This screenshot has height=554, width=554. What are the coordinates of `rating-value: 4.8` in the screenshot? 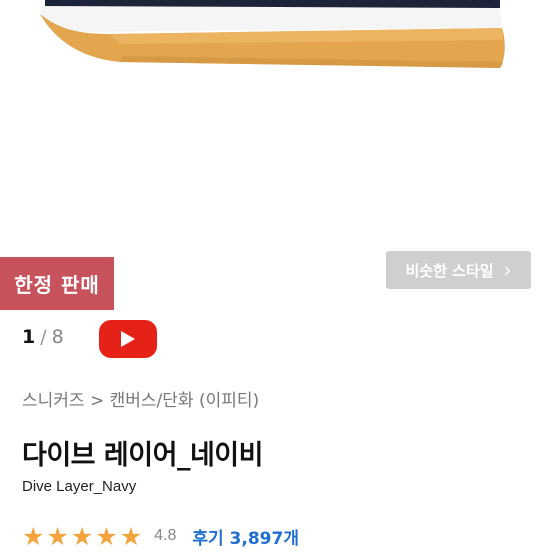 It's located at (165, 535).